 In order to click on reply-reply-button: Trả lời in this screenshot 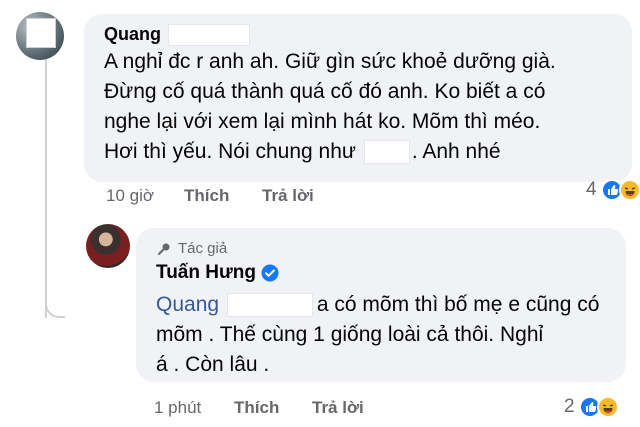, I will do `click(338, 408)`.